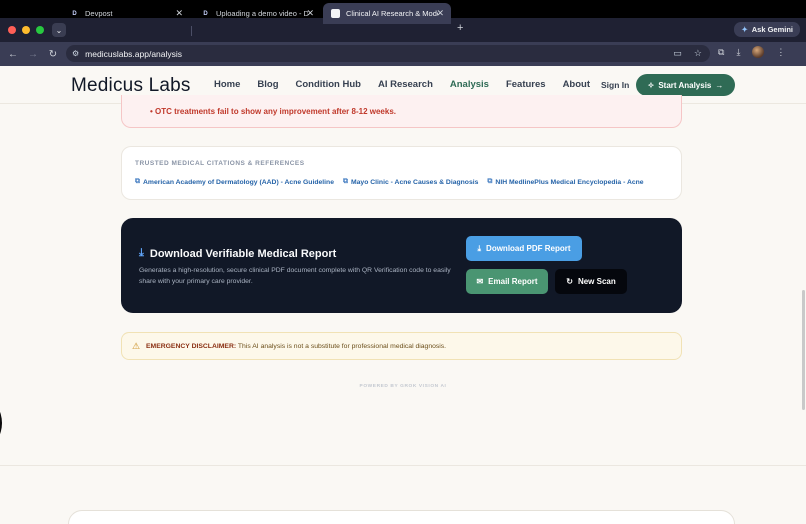 This screenshot has width=806, height=524. Describe the element at coordinates (134, 53) in the screenshot. I see `url-text: medicuslabs.app/analysis` at that location.